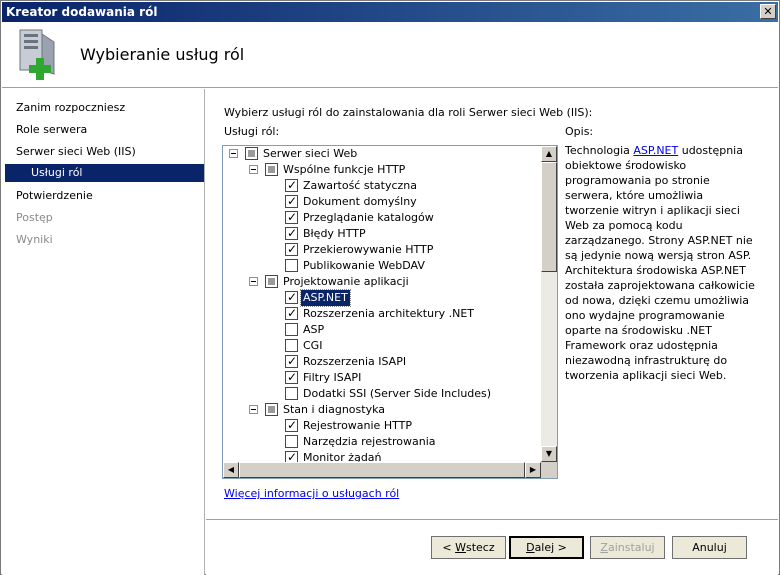 Image resolution: width=780 pixels, height=575 pixels. Describe the element at coordinates (549, 470) in the screenshot. I see `scroll-corner` at that location.